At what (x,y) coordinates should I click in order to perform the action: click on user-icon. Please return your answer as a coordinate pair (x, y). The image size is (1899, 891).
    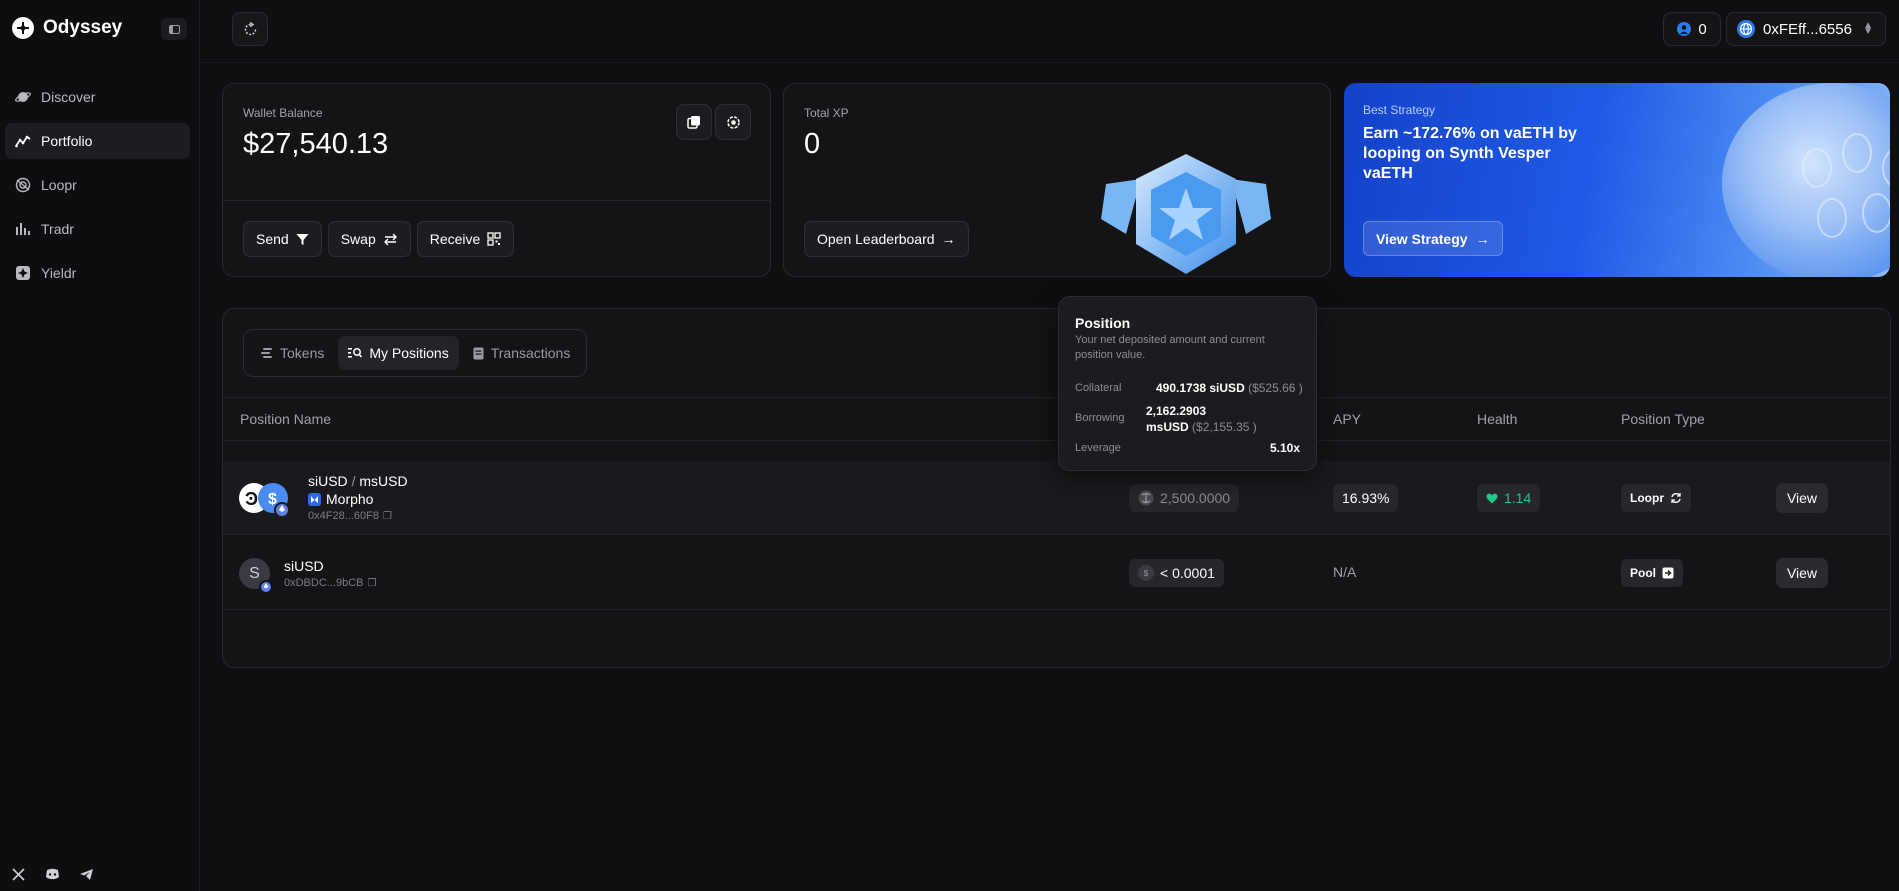
    Looking at the image, I should click on (1684, 29).